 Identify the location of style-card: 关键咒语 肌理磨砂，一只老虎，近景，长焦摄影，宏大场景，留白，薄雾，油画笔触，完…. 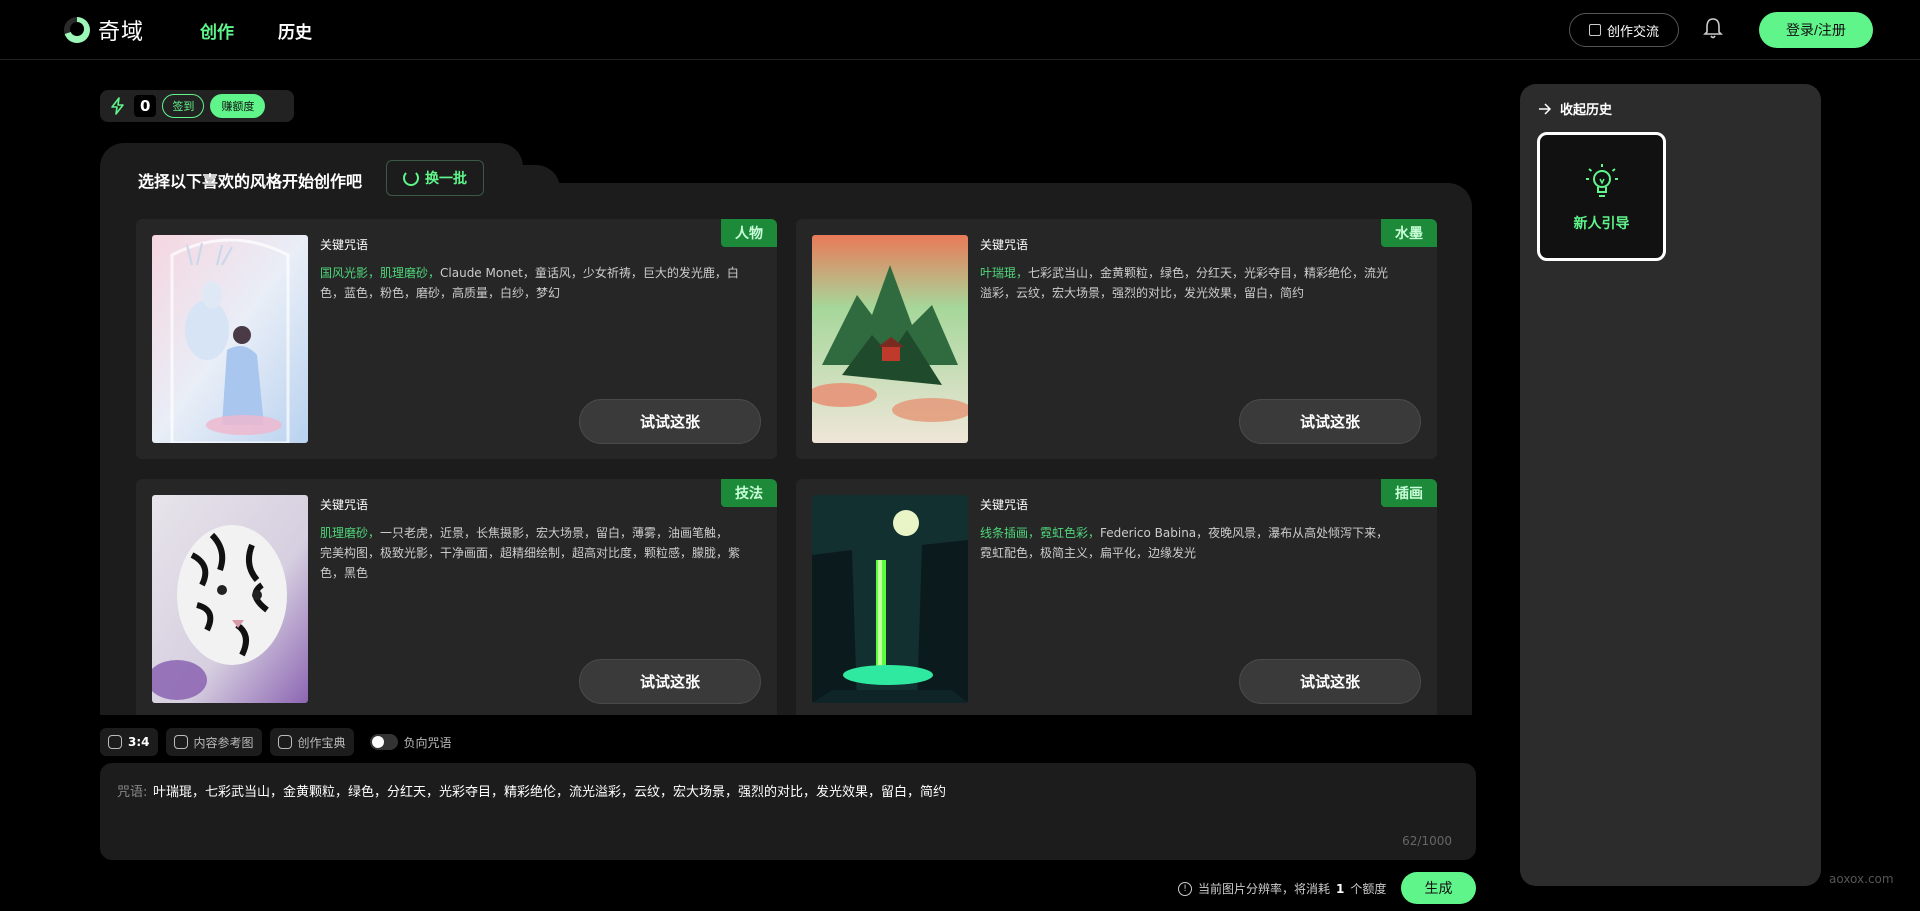
(456, 597).